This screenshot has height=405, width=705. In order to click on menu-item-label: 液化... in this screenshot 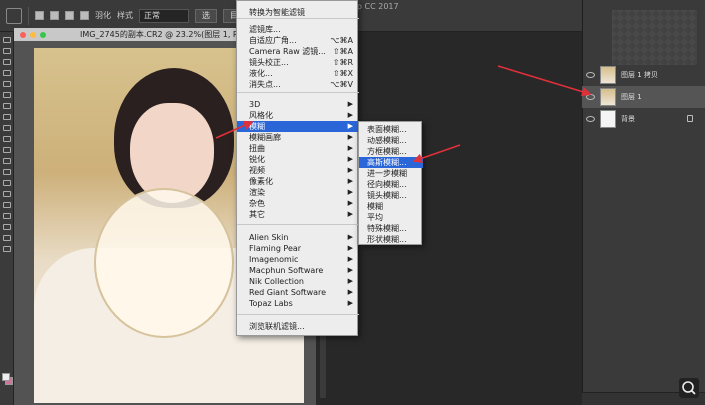, I will do `click(261, 73)`.